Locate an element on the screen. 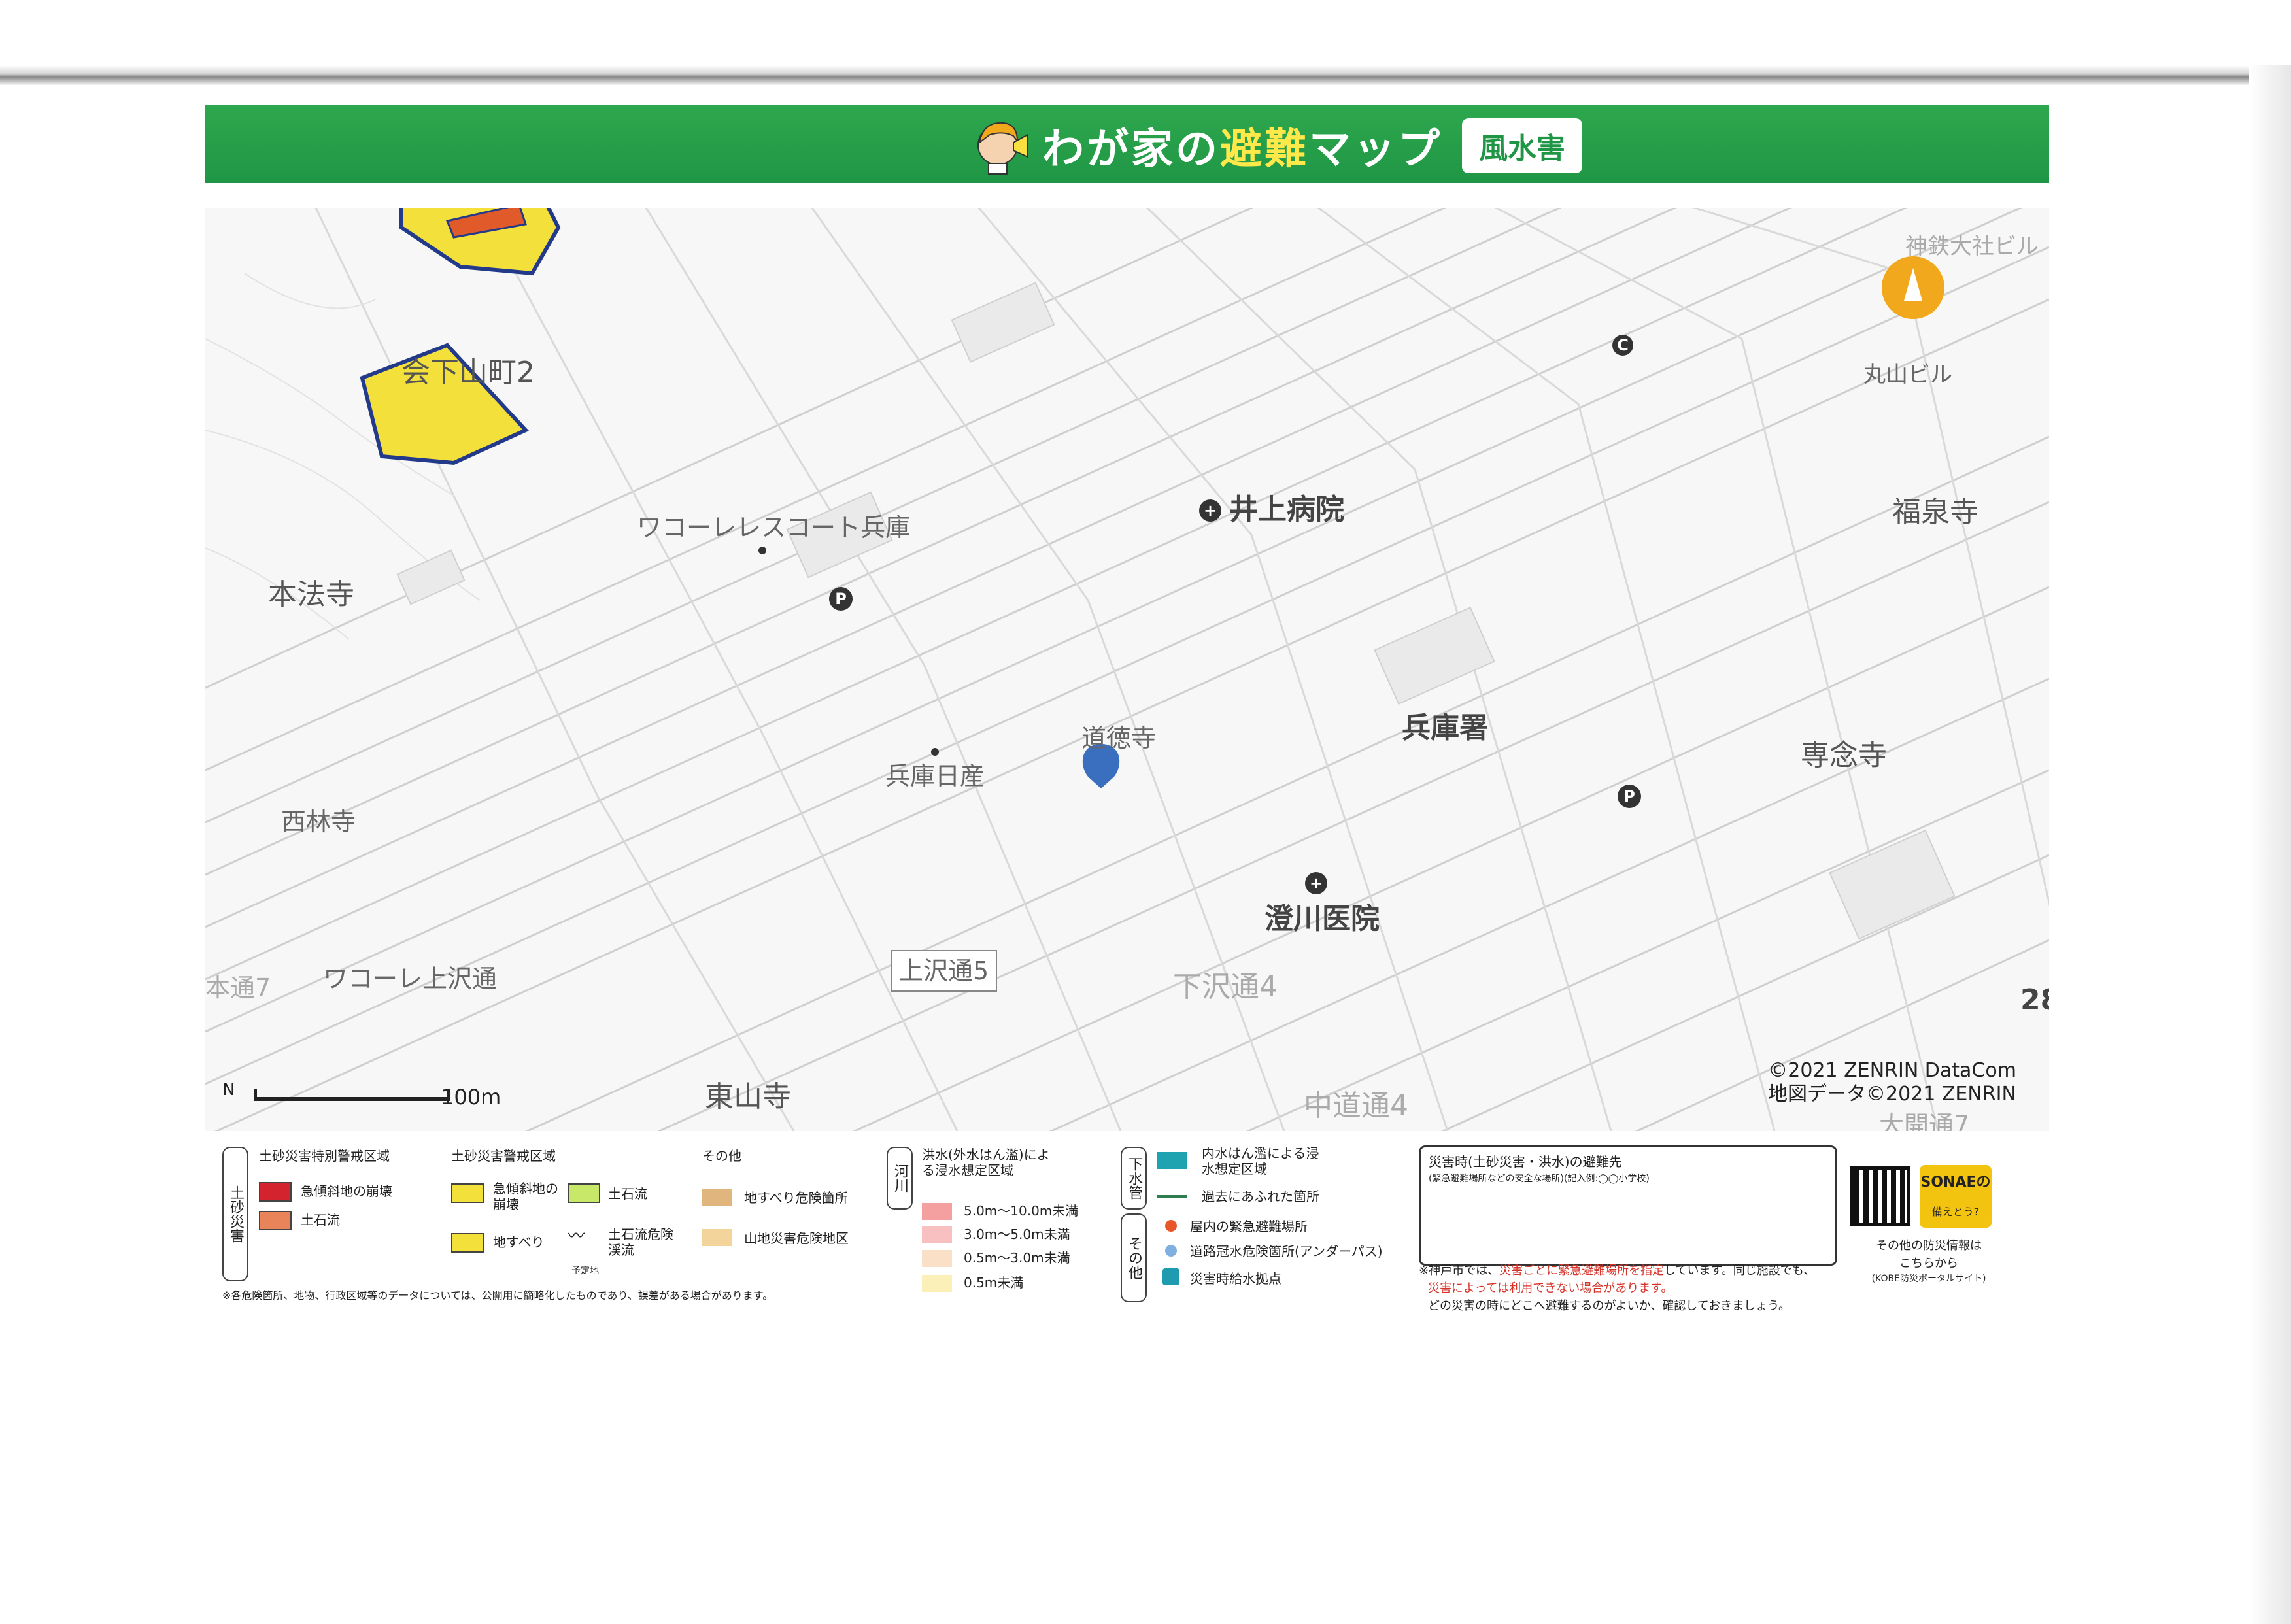 The width and height of the screenshot is (2291, 1624). label-shintetsu: 神鉄大社ビル is located at coordinates (1972, 246).